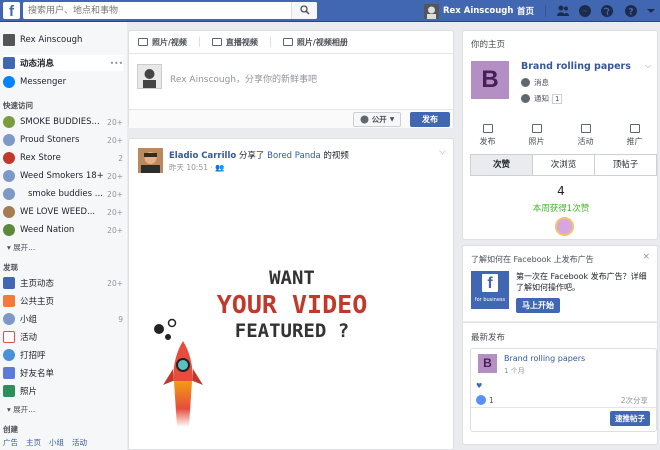 The height and width of the screenshot is (450, 660). What do you see at coordinates (234, 42) in the screenshot?
I see `tab-live-video: 直播视频` at bounding box center [234, 42].